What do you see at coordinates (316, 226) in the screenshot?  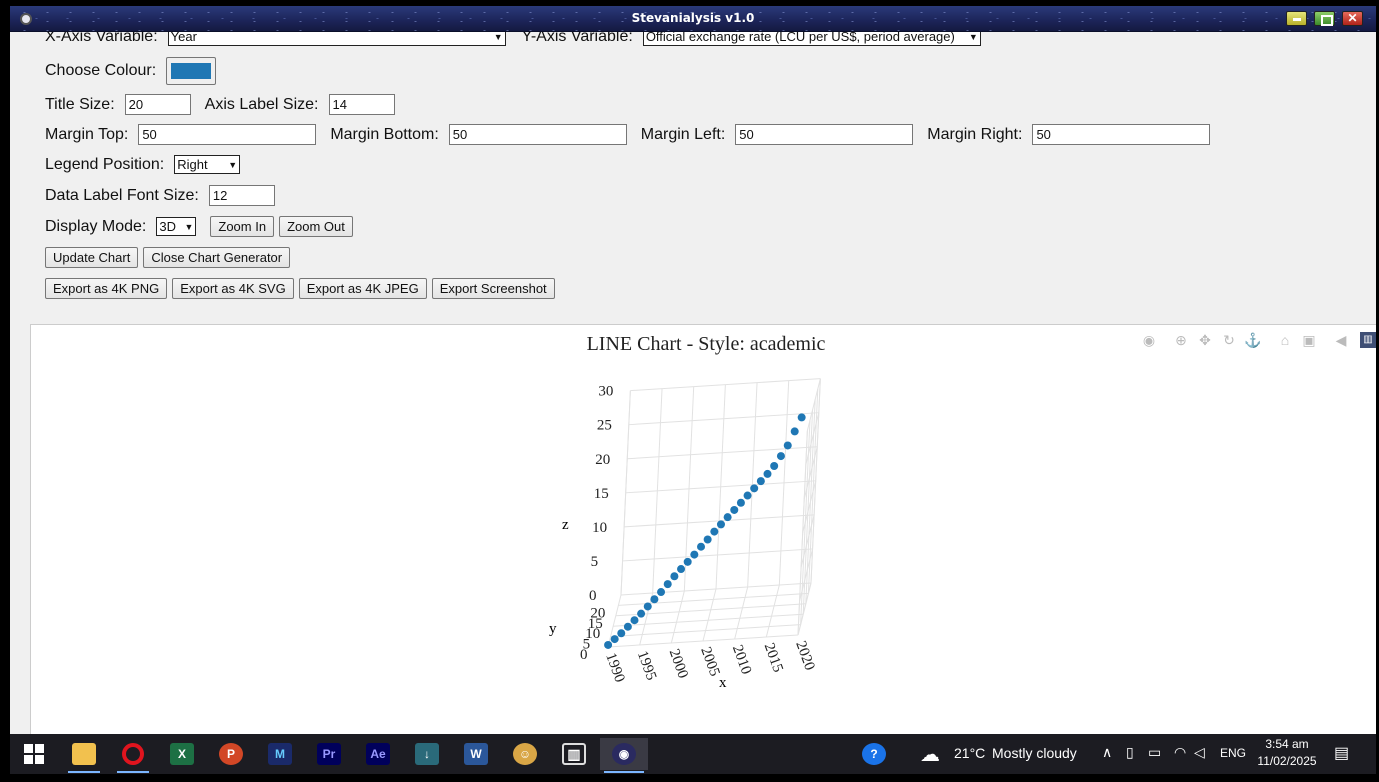 I see `zoom-out-button: Zoom Out` at bounding box center [316, 226].